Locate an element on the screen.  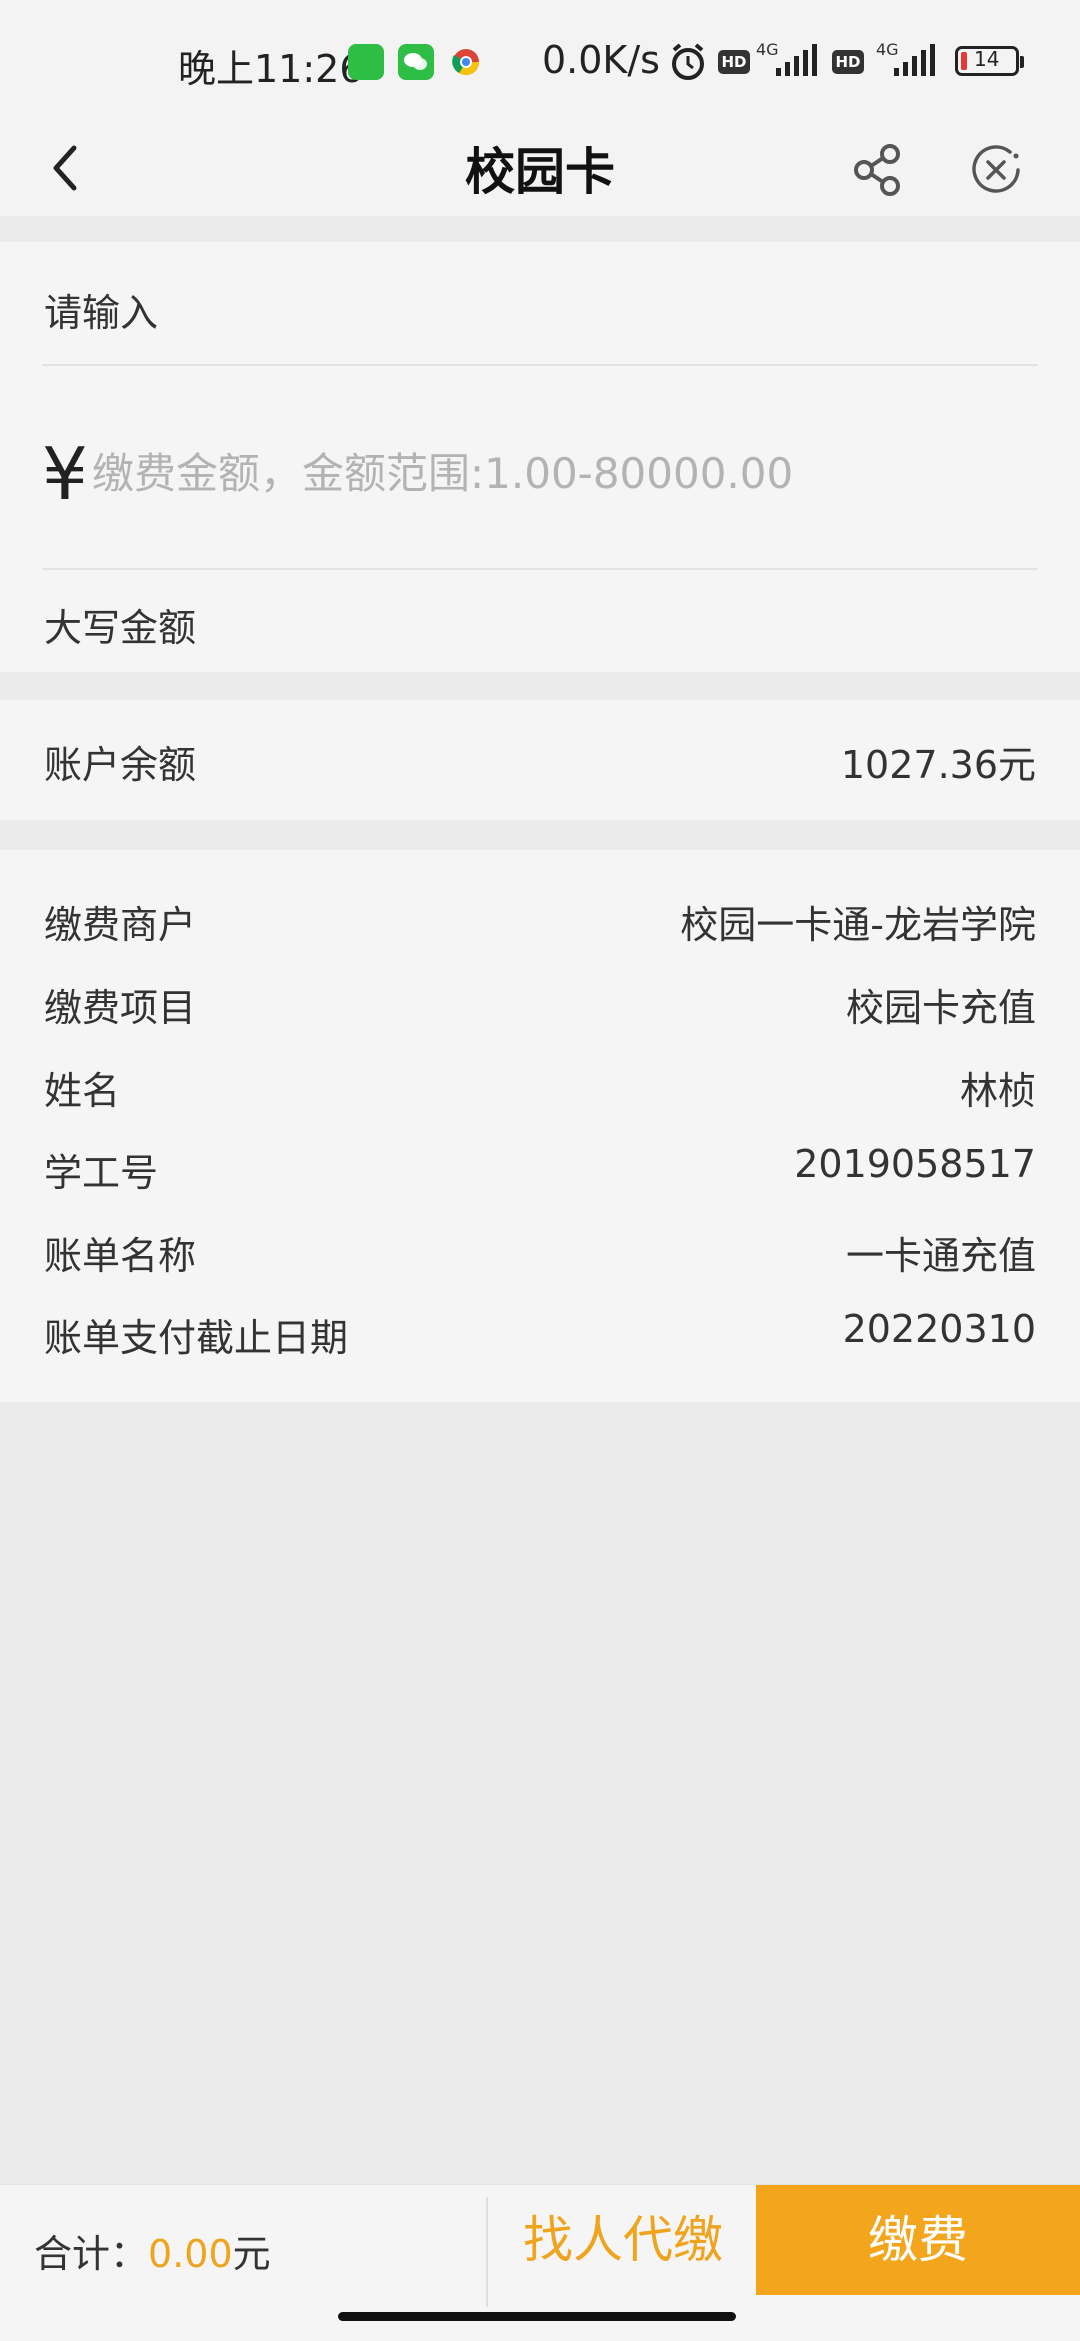
alarm-icon is located at coordinates (688, 64).